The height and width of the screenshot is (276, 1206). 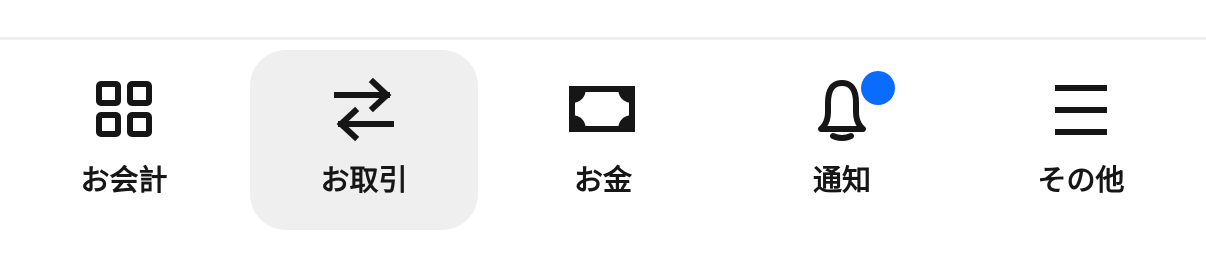 I want to click on top-divider, so click(x=603, y=38).